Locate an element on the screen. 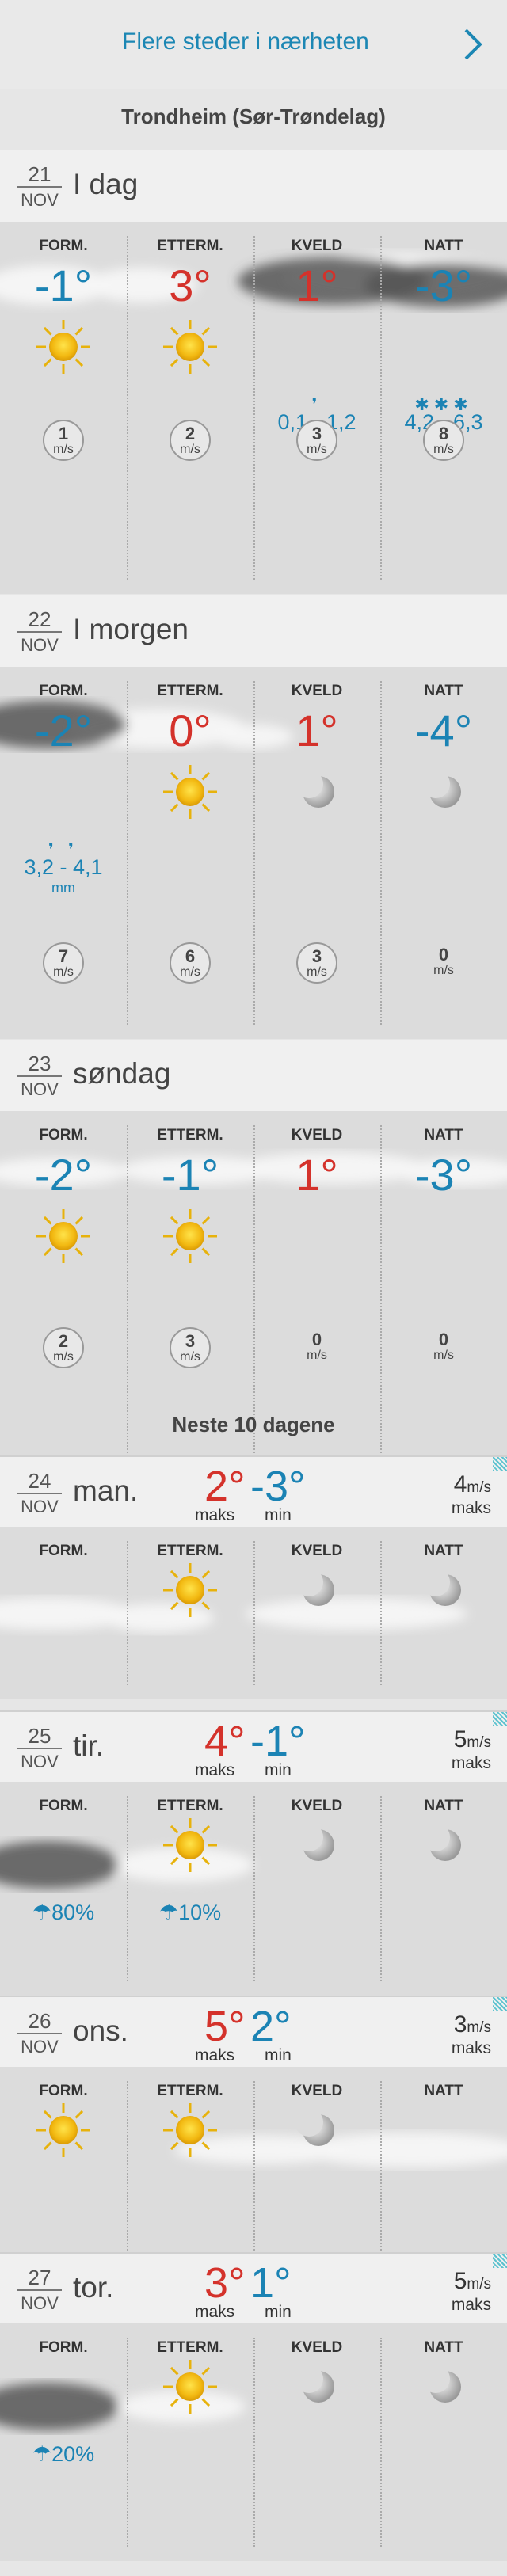 Image resolution: width=507 pixels, height=2576 pixels. temperature: 1° is located at coordinates (316, 730).